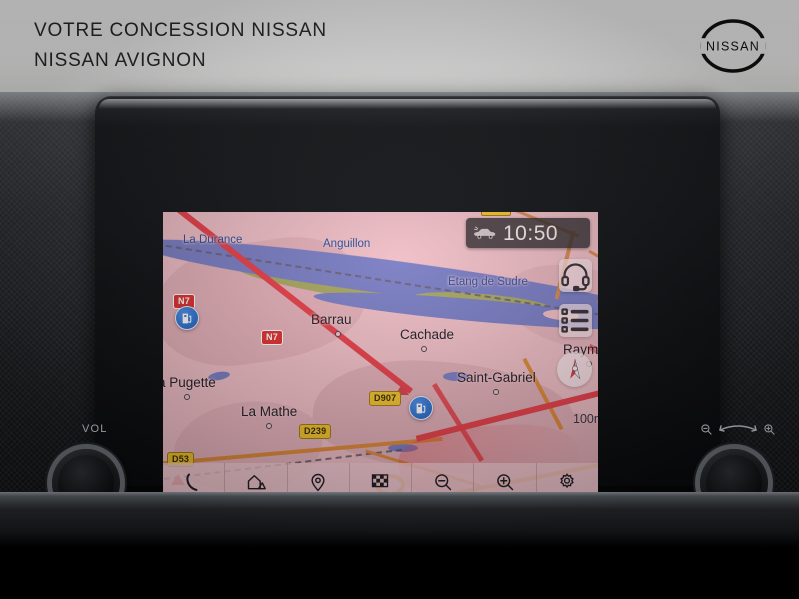 The height and width of the screenshot is (599, 799). Describe the element at coordinates (575, 320) in the screenshot. I see `list-icon` at that location.